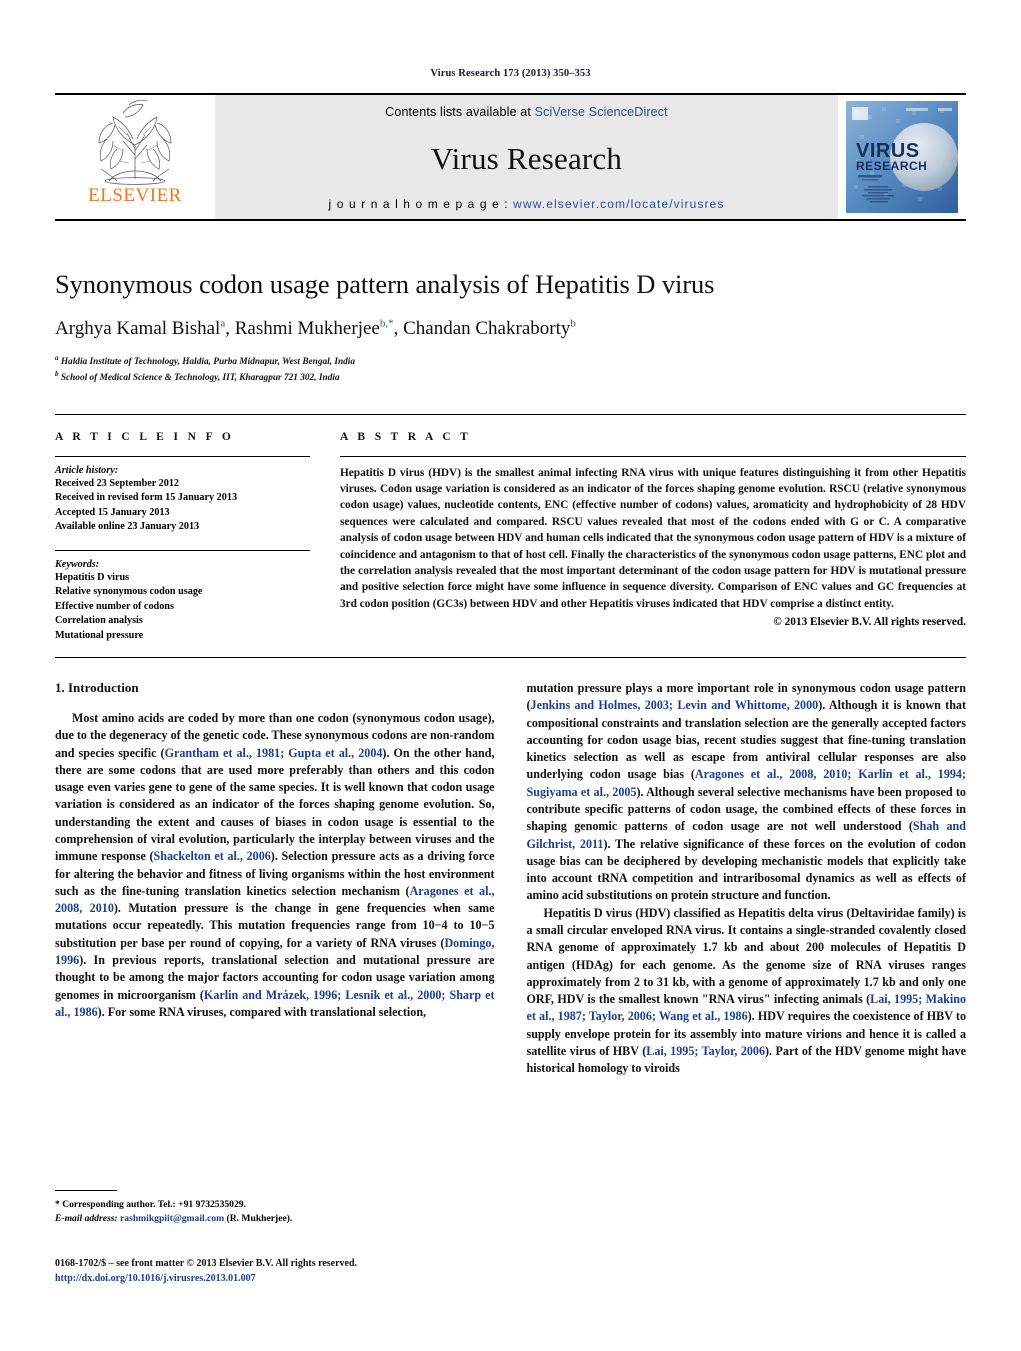 This screenshot has height=1351, width=1021. Describe the element at coordinates (172, 1218) in the screenshot. I see `email-link: rashmikgpiit@gmail.com` at that location.